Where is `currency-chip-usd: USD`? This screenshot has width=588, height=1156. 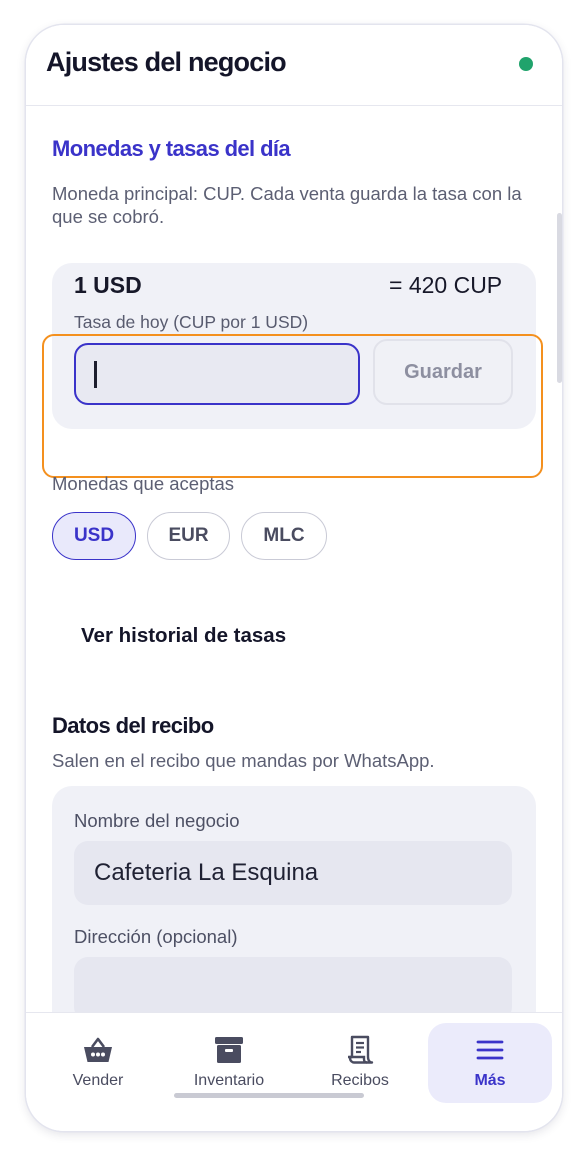
currency-chip-usd: USD is located at coordinates (94, 536).